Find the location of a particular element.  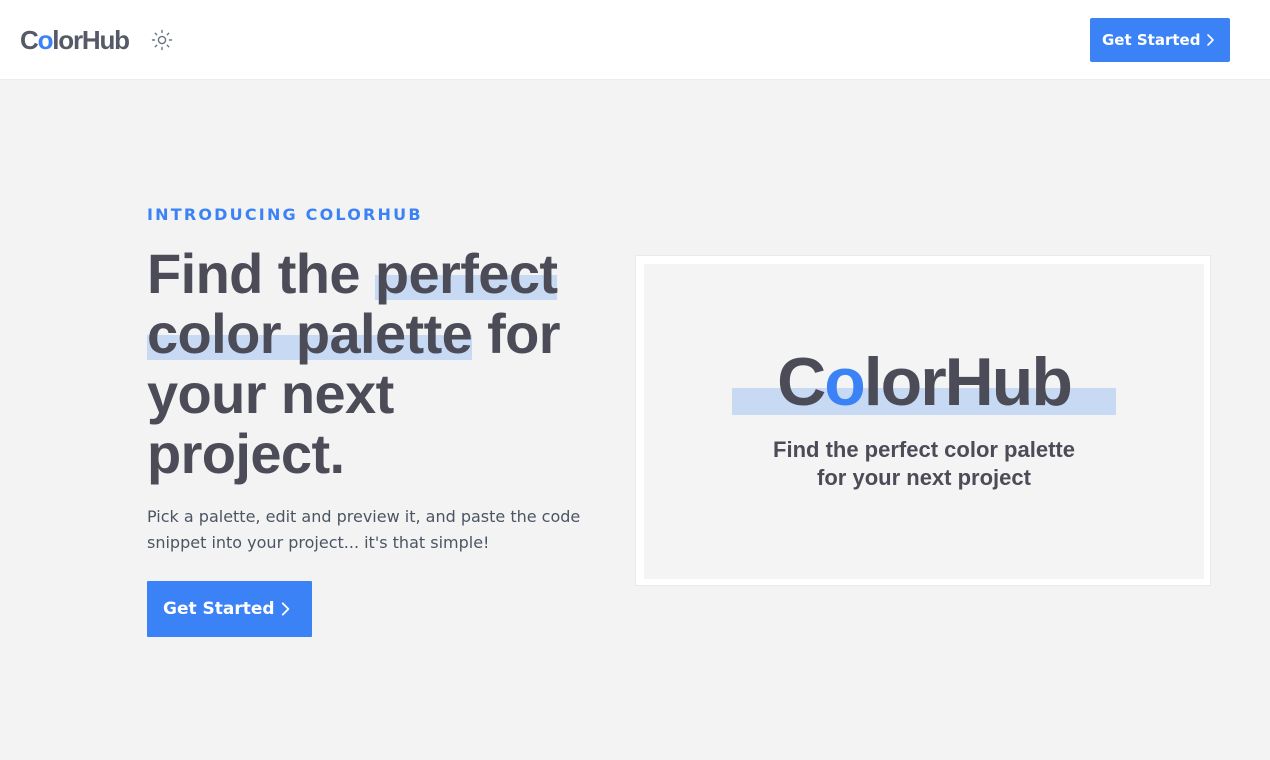

site-header: ColorHub Get Started is located at coordinates (635, 40).